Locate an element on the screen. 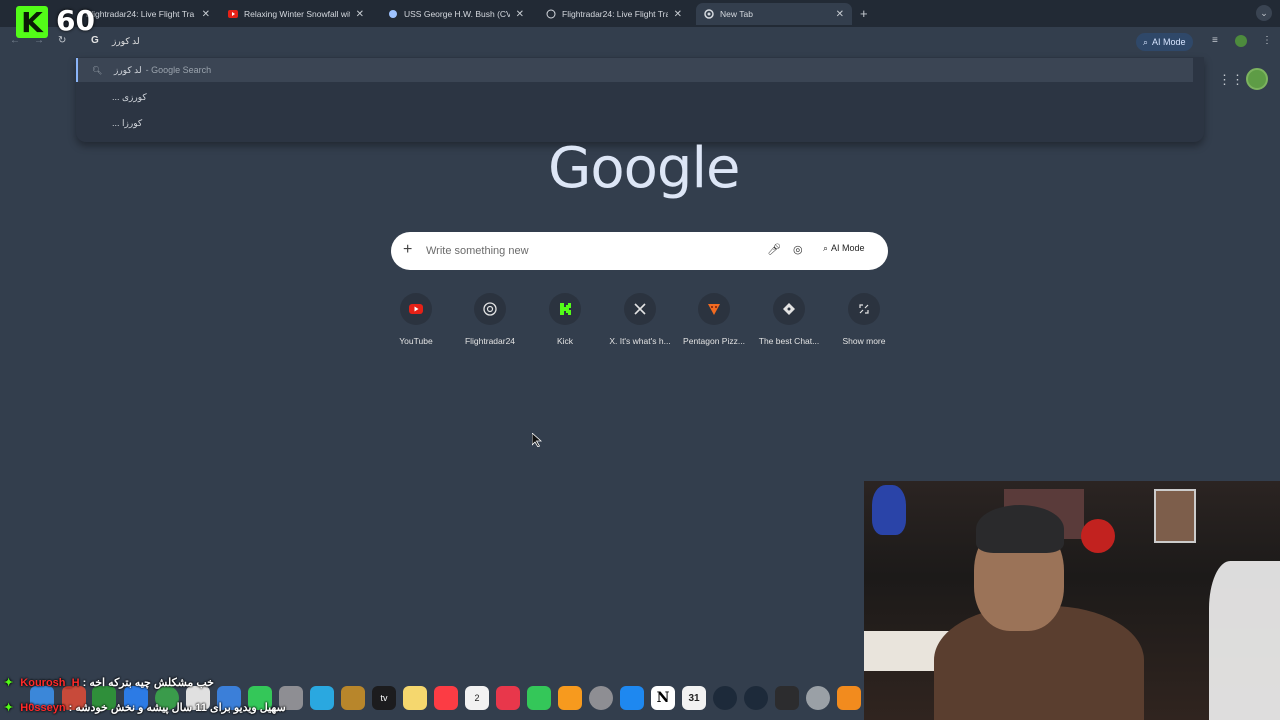  camera-lens-icon: ◎ is located at coordinates (798, 249).